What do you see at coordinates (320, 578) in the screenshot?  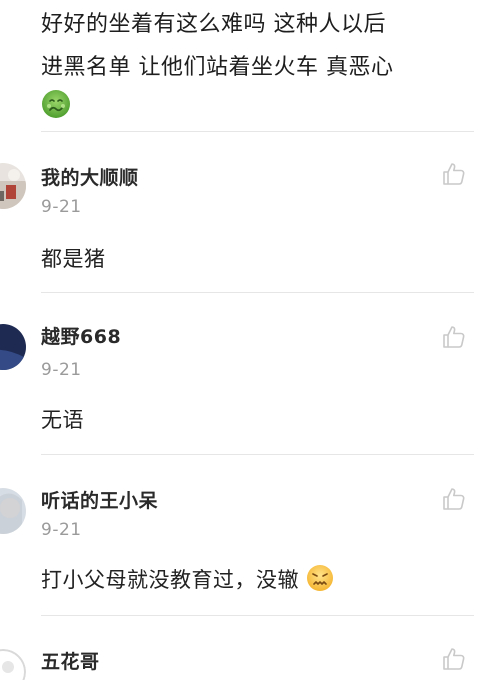 I see `frustrated-face-emoji` at bounding box center [320, 578].